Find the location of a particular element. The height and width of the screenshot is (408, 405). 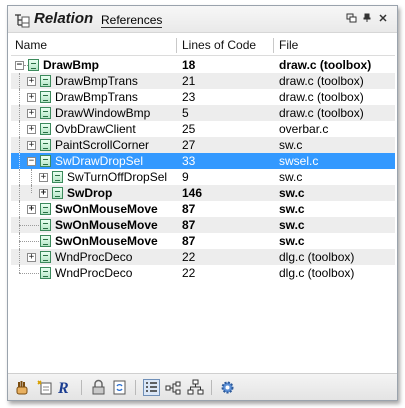

name-cell: + WndProcDeco is located at coordinates (93, 257).